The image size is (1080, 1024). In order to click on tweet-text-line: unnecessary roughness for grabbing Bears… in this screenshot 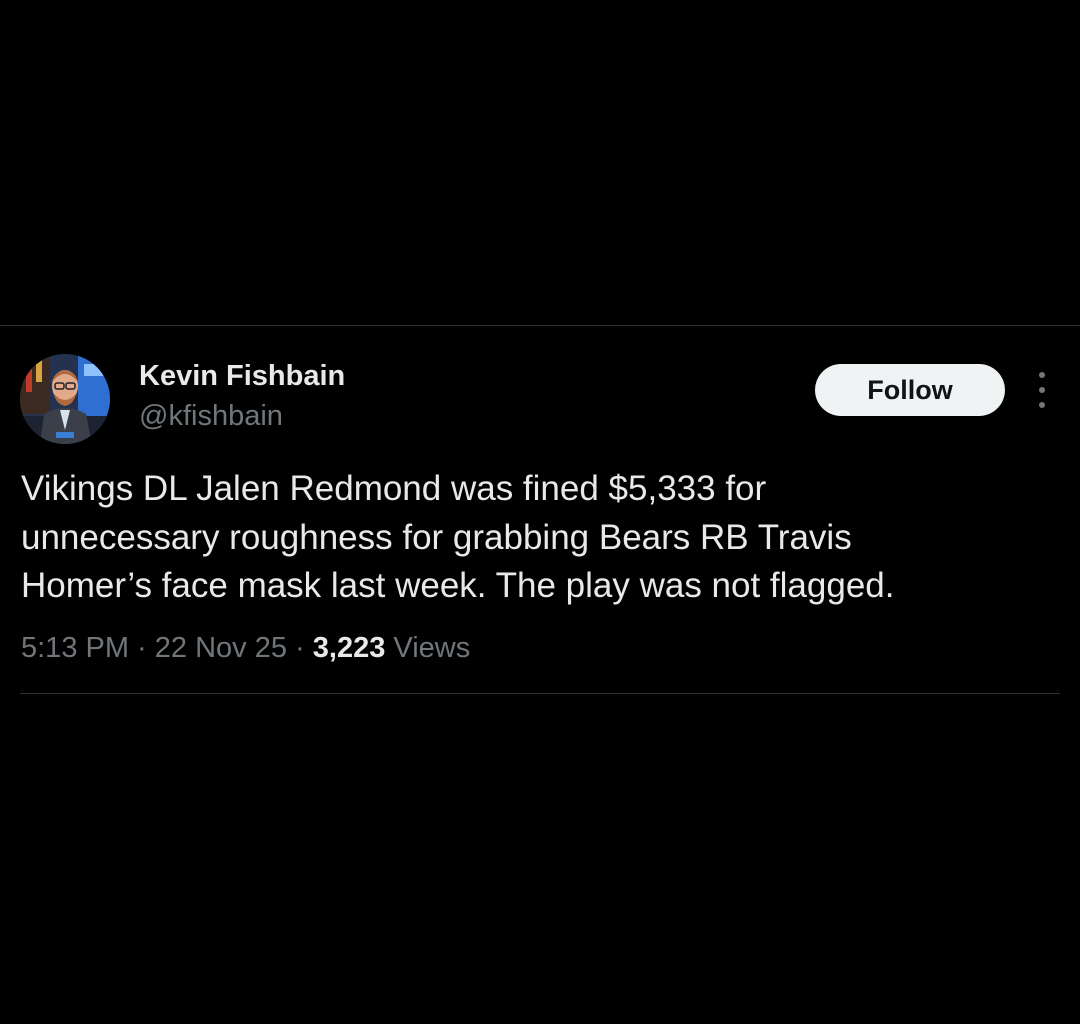, I will do `click(436, 537)`.